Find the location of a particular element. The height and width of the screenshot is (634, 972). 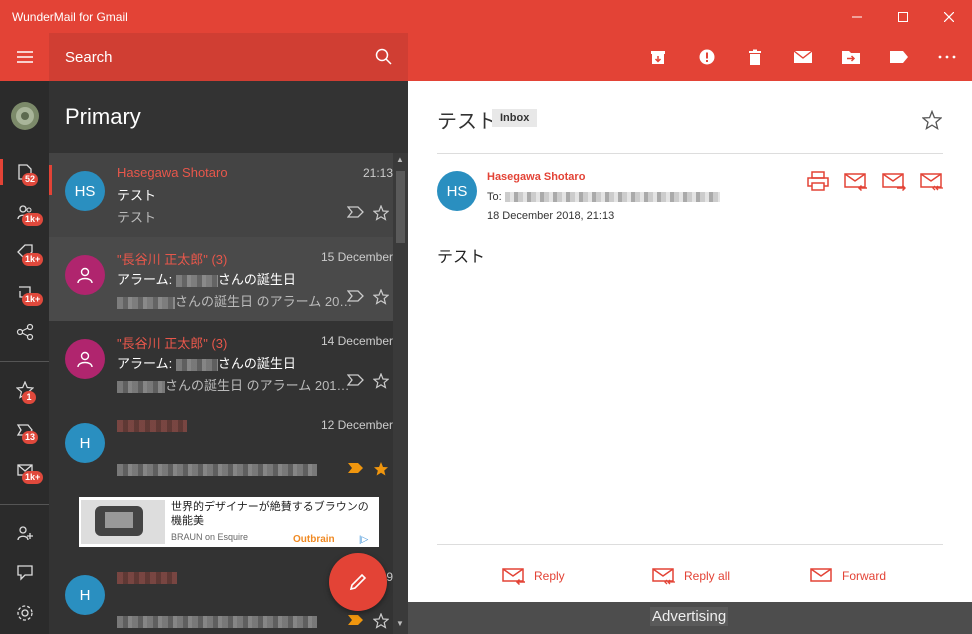

add-person-icon is located at coordinates (24, 533).